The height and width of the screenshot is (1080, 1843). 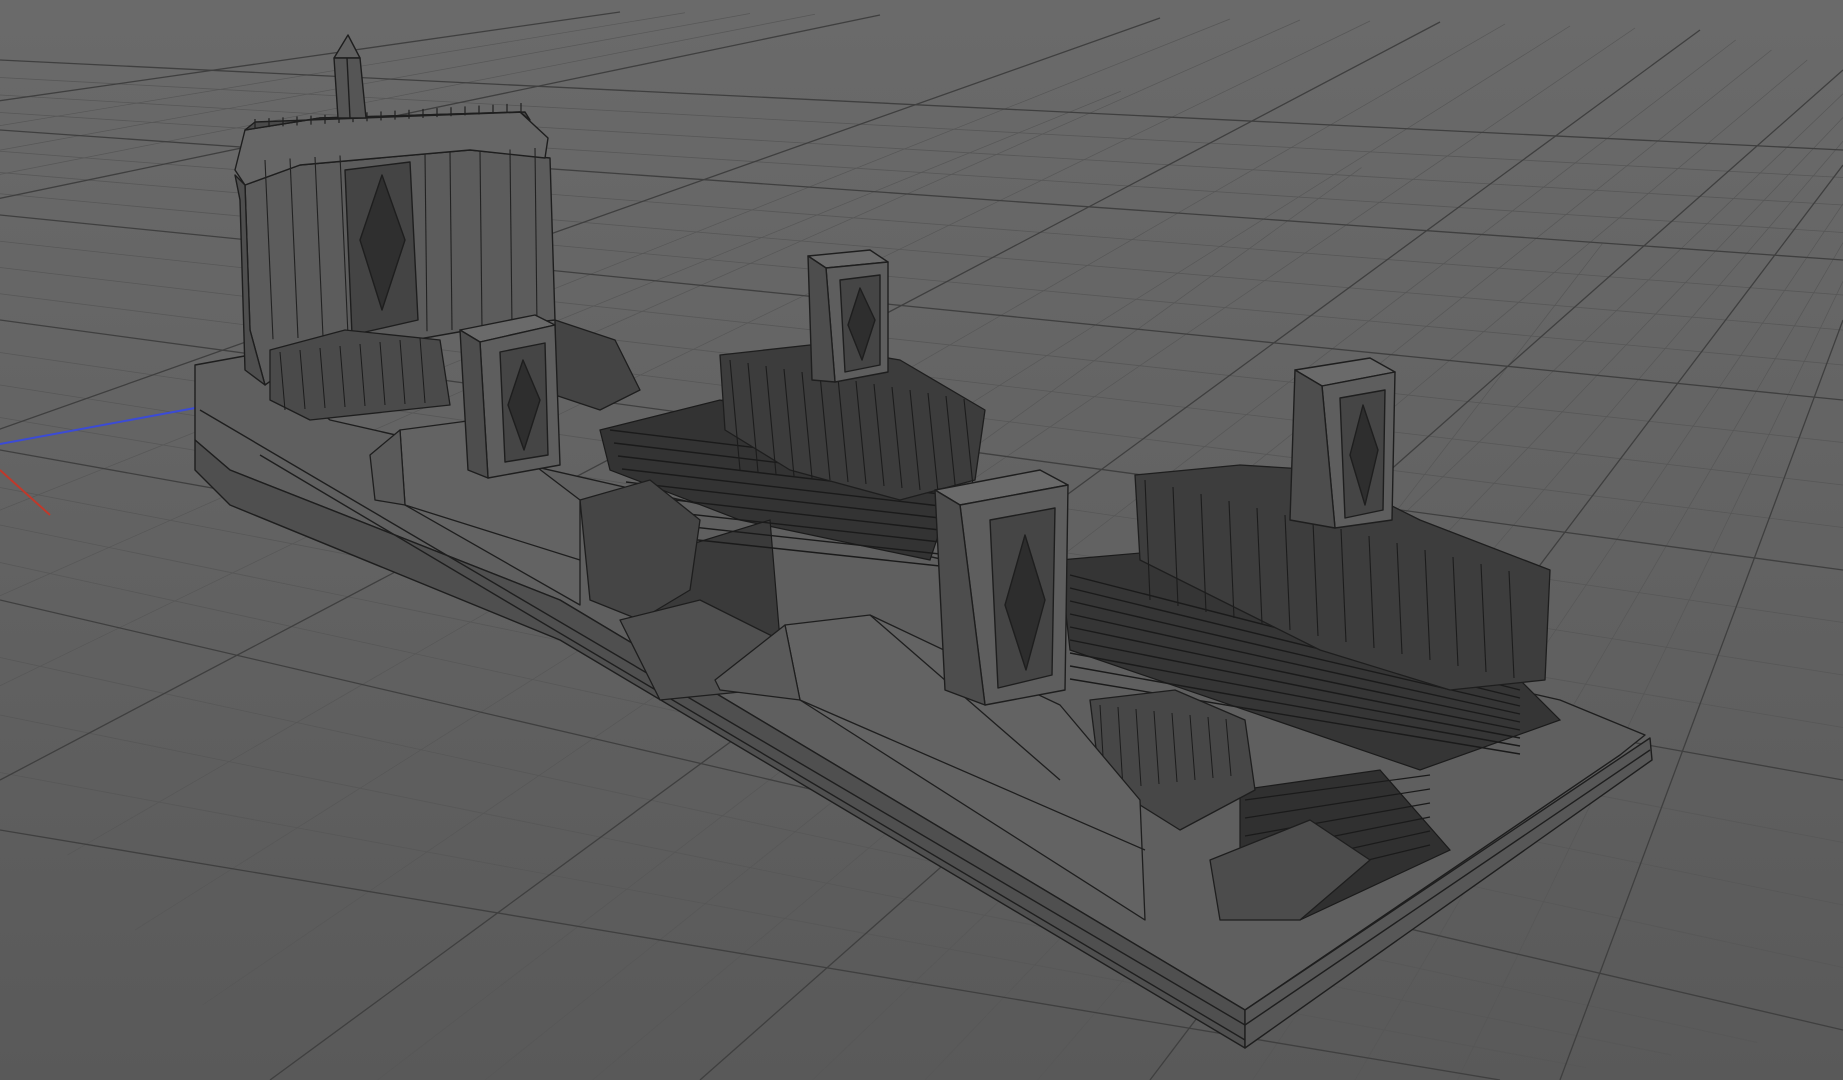 I want to click on z-axis-line, so click(x=98, y=426).